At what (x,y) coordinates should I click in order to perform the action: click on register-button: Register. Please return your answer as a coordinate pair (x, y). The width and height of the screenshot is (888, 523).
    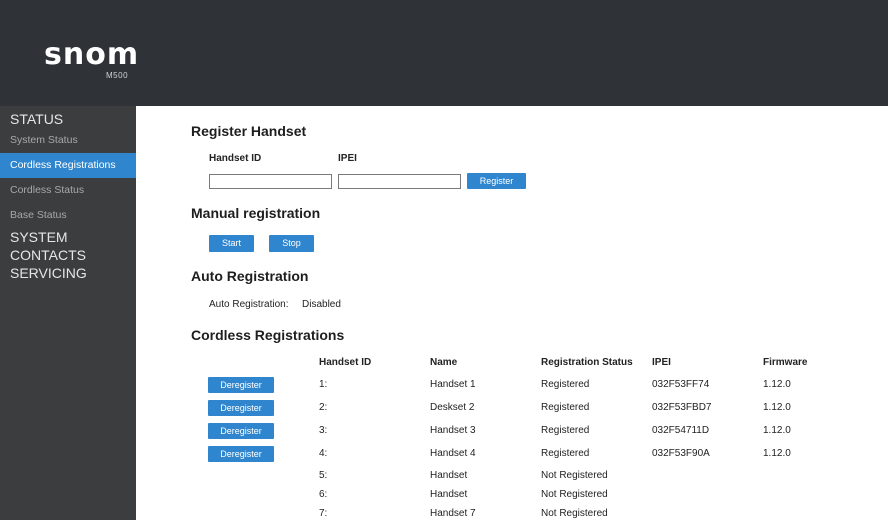
    Looking at the image, I should click on (496, 181).